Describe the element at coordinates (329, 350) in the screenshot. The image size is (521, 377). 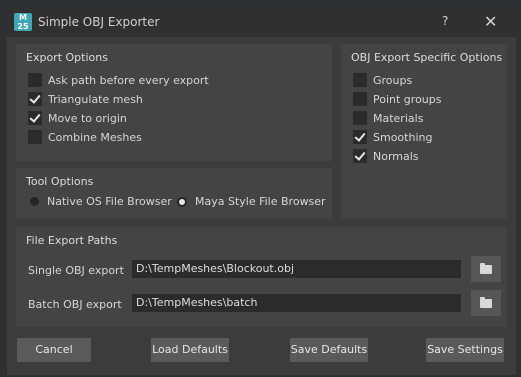
I see `save-defaults-button: Save Defaults` at that location.